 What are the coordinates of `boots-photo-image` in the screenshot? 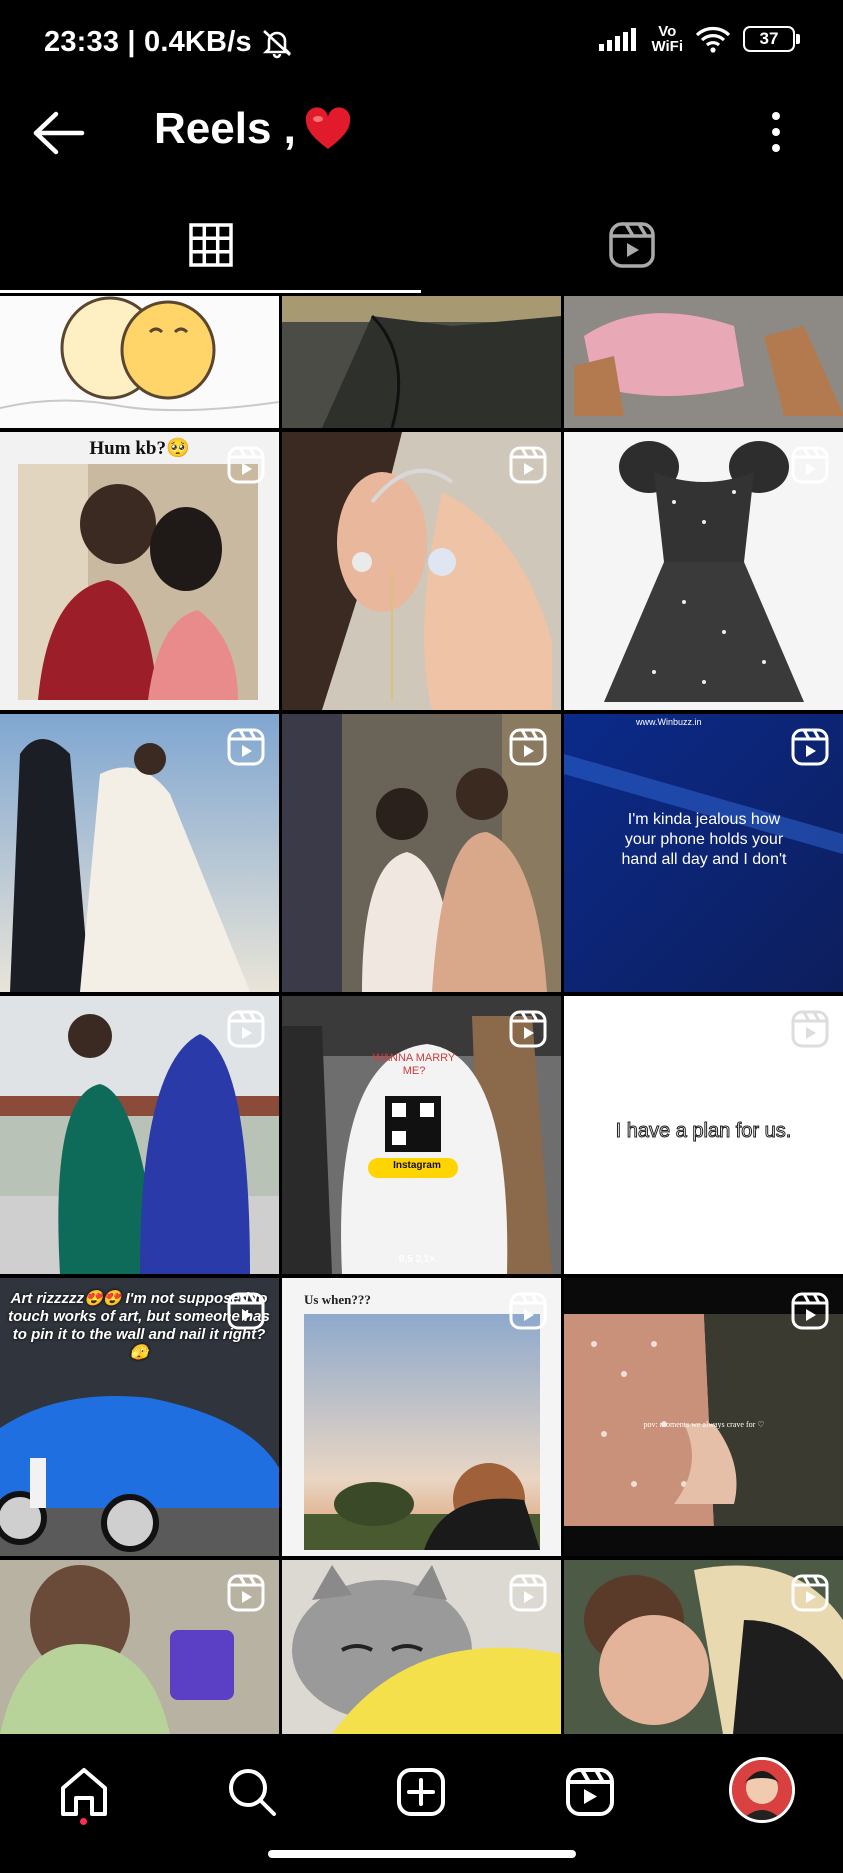 It's located at (703, 362).